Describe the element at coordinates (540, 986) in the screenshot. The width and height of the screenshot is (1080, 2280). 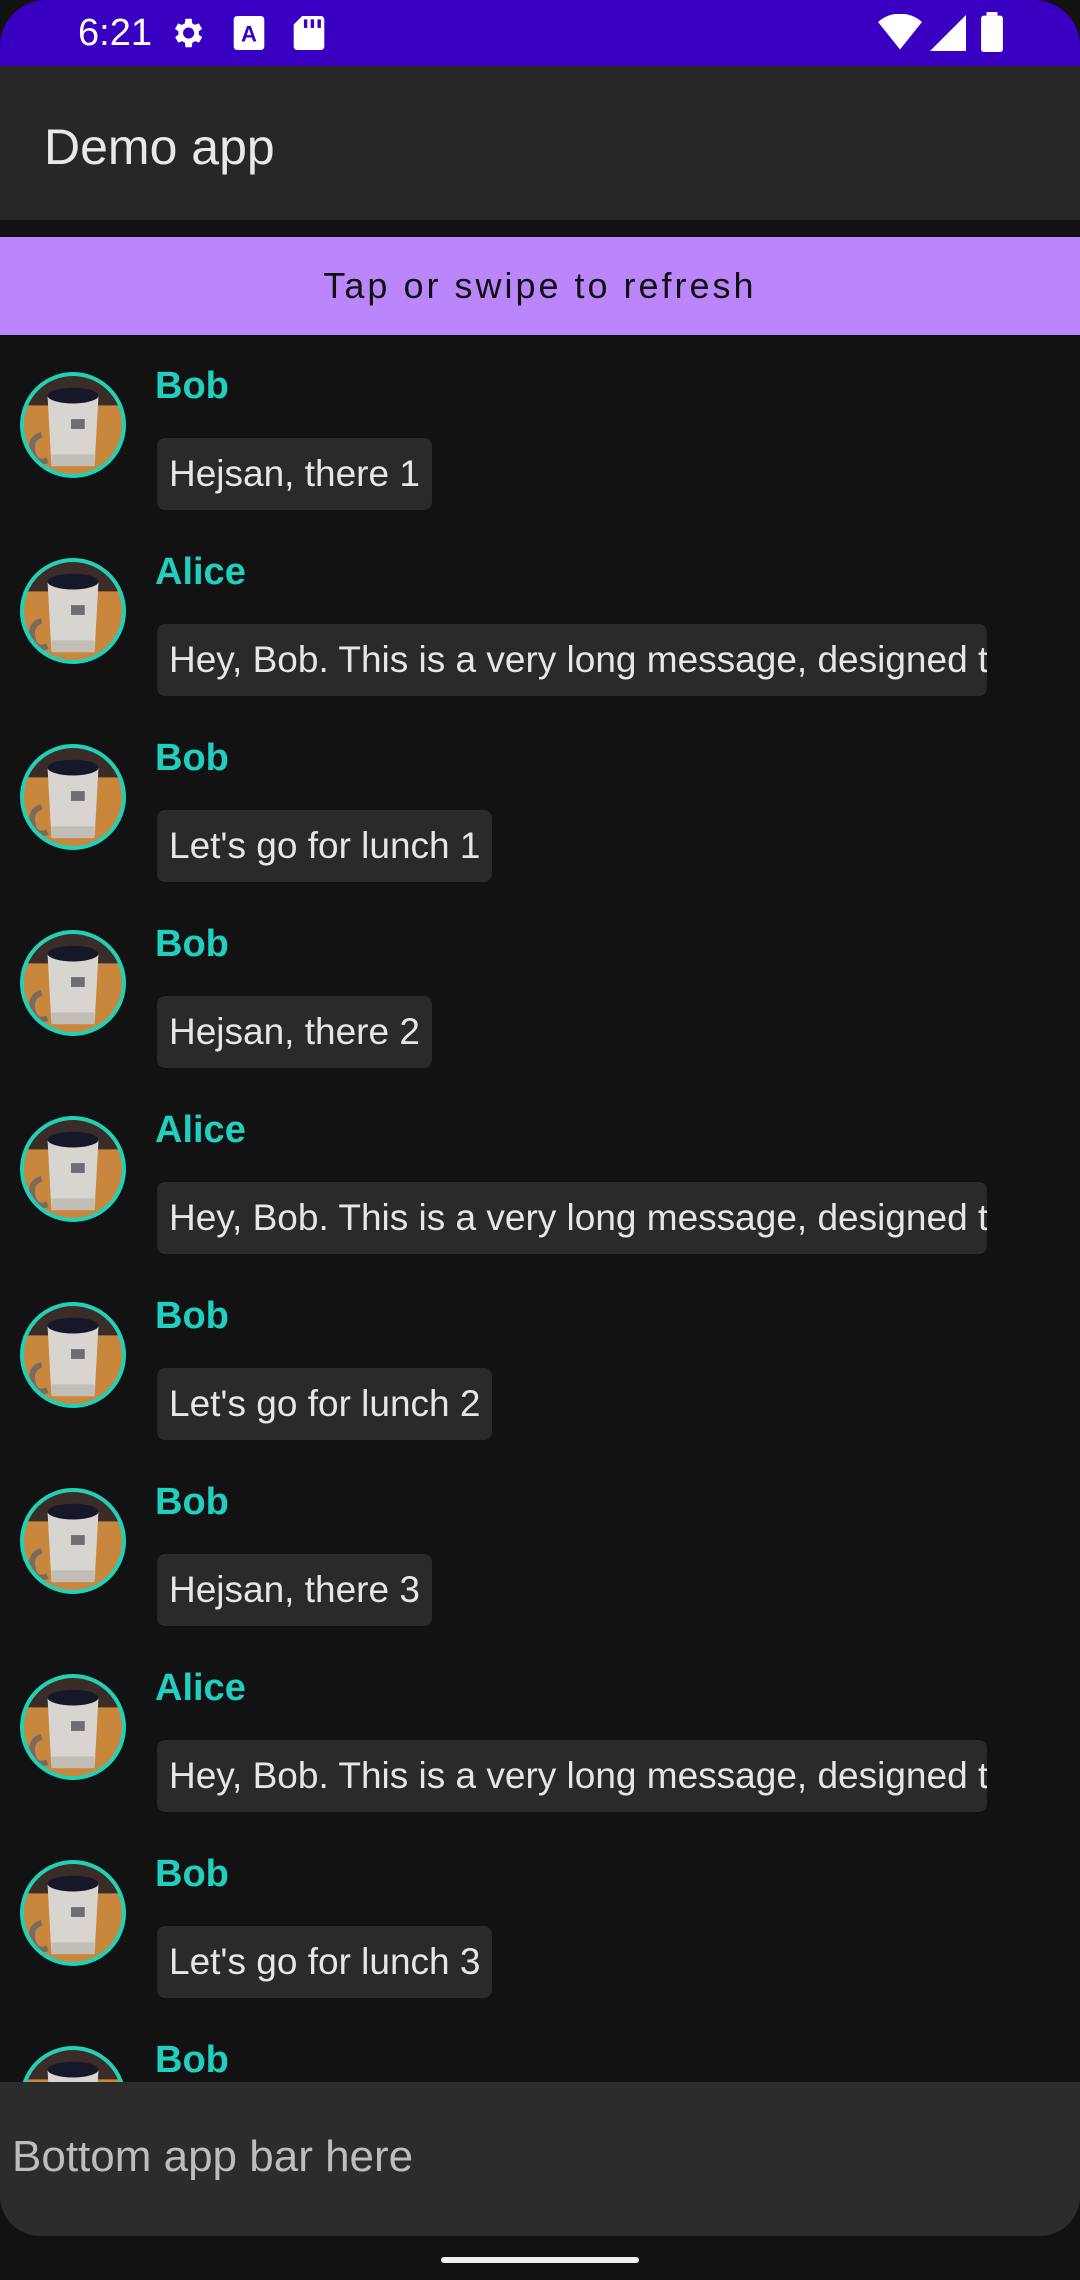
I see `message-row: Bob Hejsan, there 2` at that location.